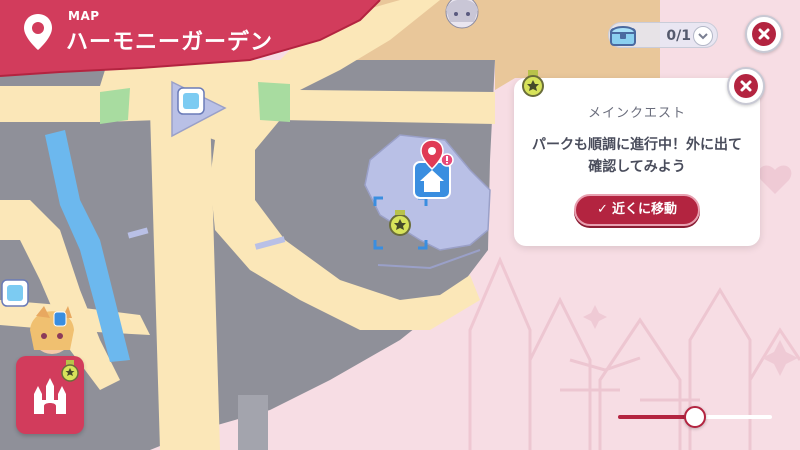  Describe the element at coordinates (38, 32) in the screenshot. I see `map-pin-icon` at that location.